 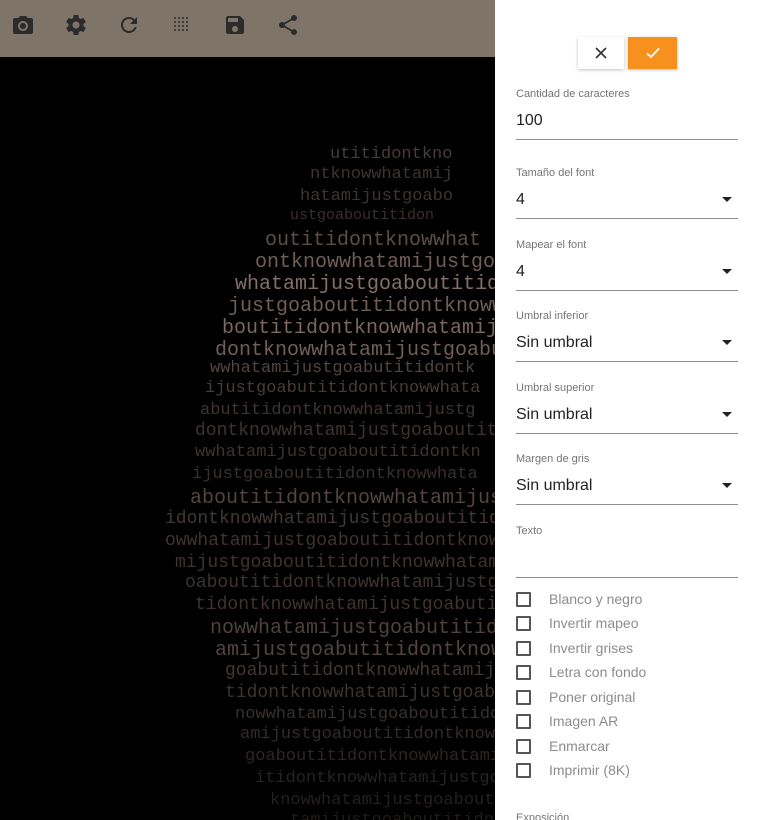 I want to click on ascii-row: tamijustgoaboutitidont, so click(x=392, y=815).